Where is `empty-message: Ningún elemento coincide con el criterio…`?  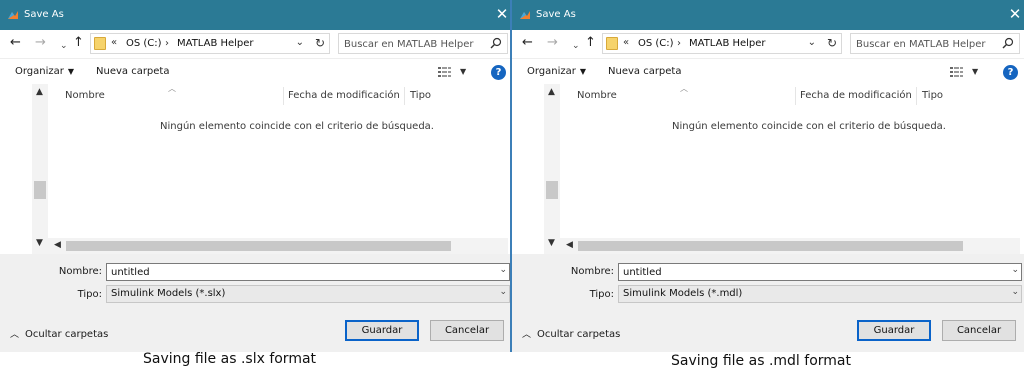
empty-message: Ningún elemento coincide con el criterio… is located at coordinates (809, 126).